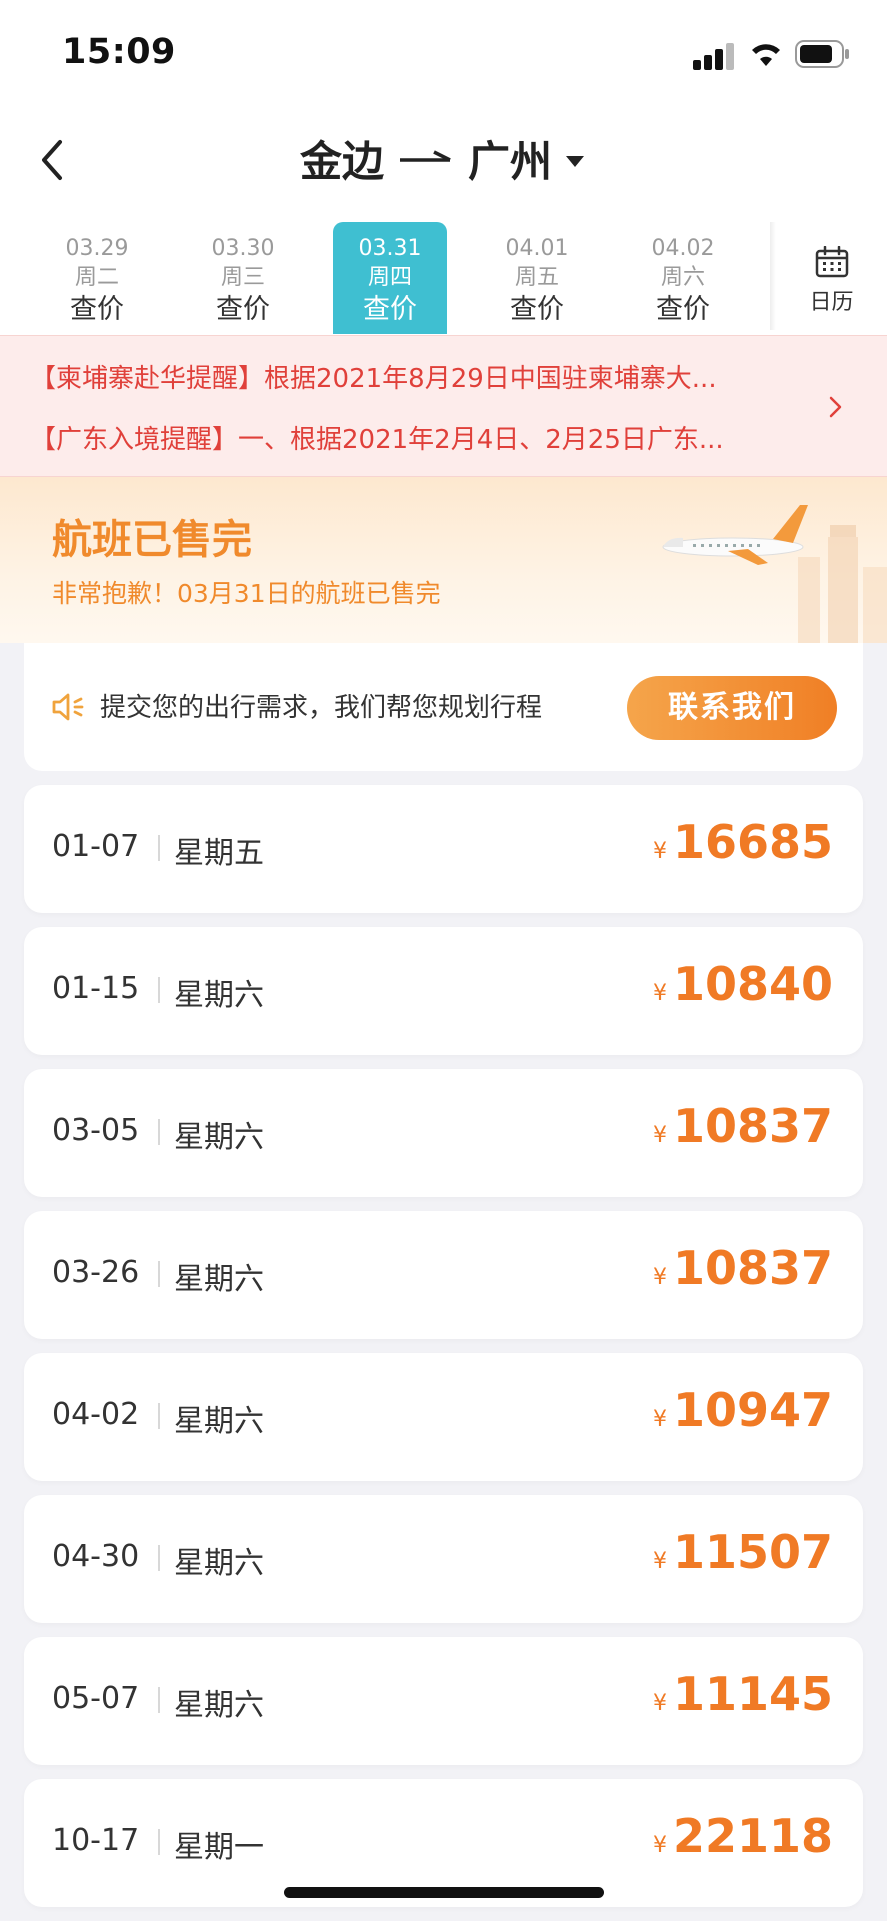 The height and width of the screenshot is (1921, 887). What do you see at coordinates (831, 302) in the screenshot?
I see `calendar-label: 日历` at bounding box center [831, 302].